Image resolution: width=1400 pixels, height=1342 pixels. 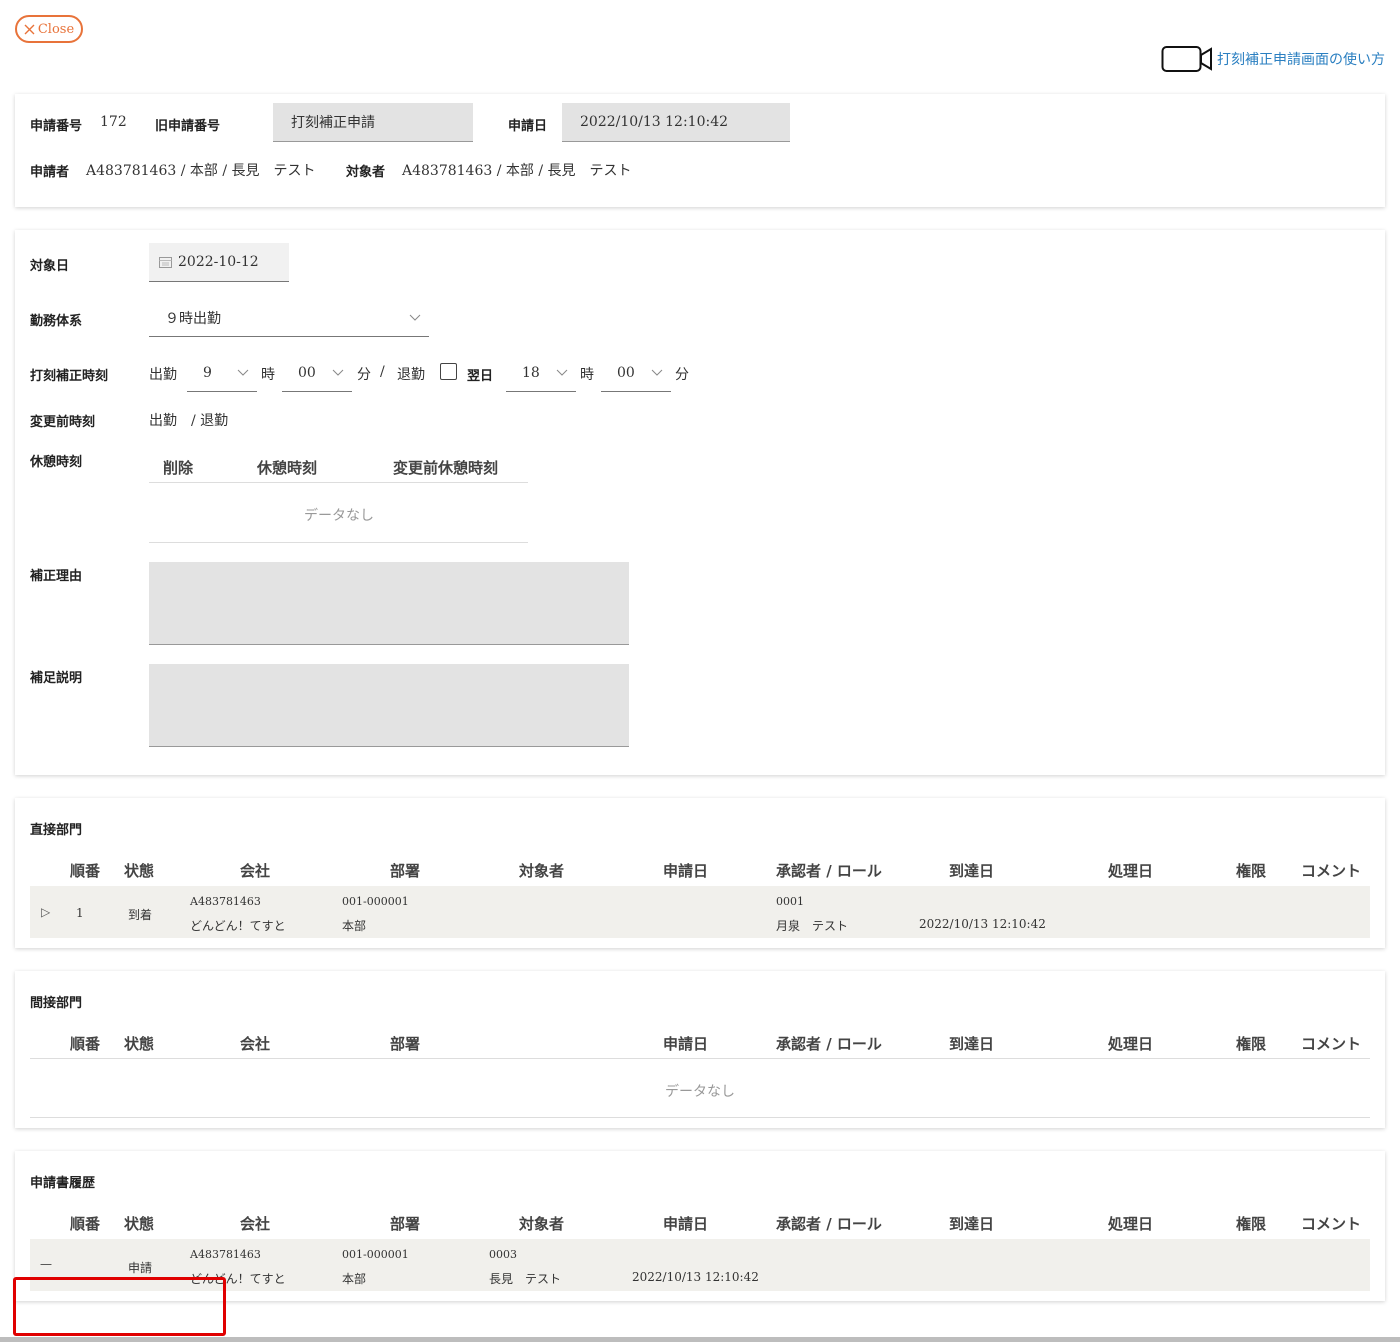 What do you see at coordinates (188, 126) in the screenshot?
I see `old-app-no-label: 旧申請番号` at bounding box center [188, 126].